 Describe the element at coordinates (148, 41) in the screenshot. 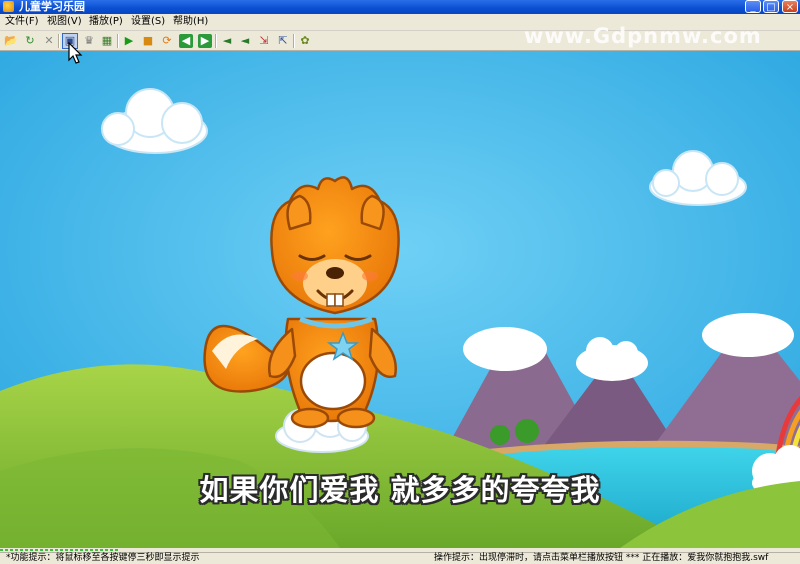

I see `stop-icon: ■` at that location.